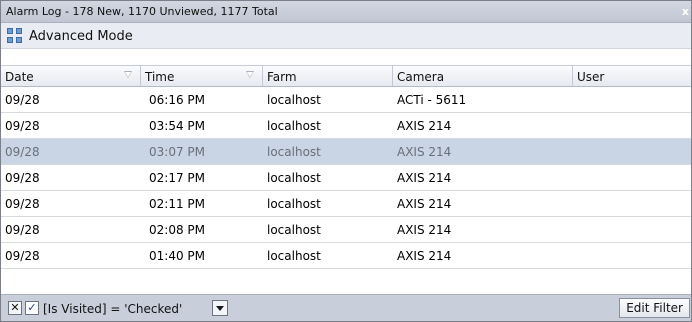 The image size is (692, 322). I want to click on advanced-mode-button: Advanced Mode, so click(71, 36).